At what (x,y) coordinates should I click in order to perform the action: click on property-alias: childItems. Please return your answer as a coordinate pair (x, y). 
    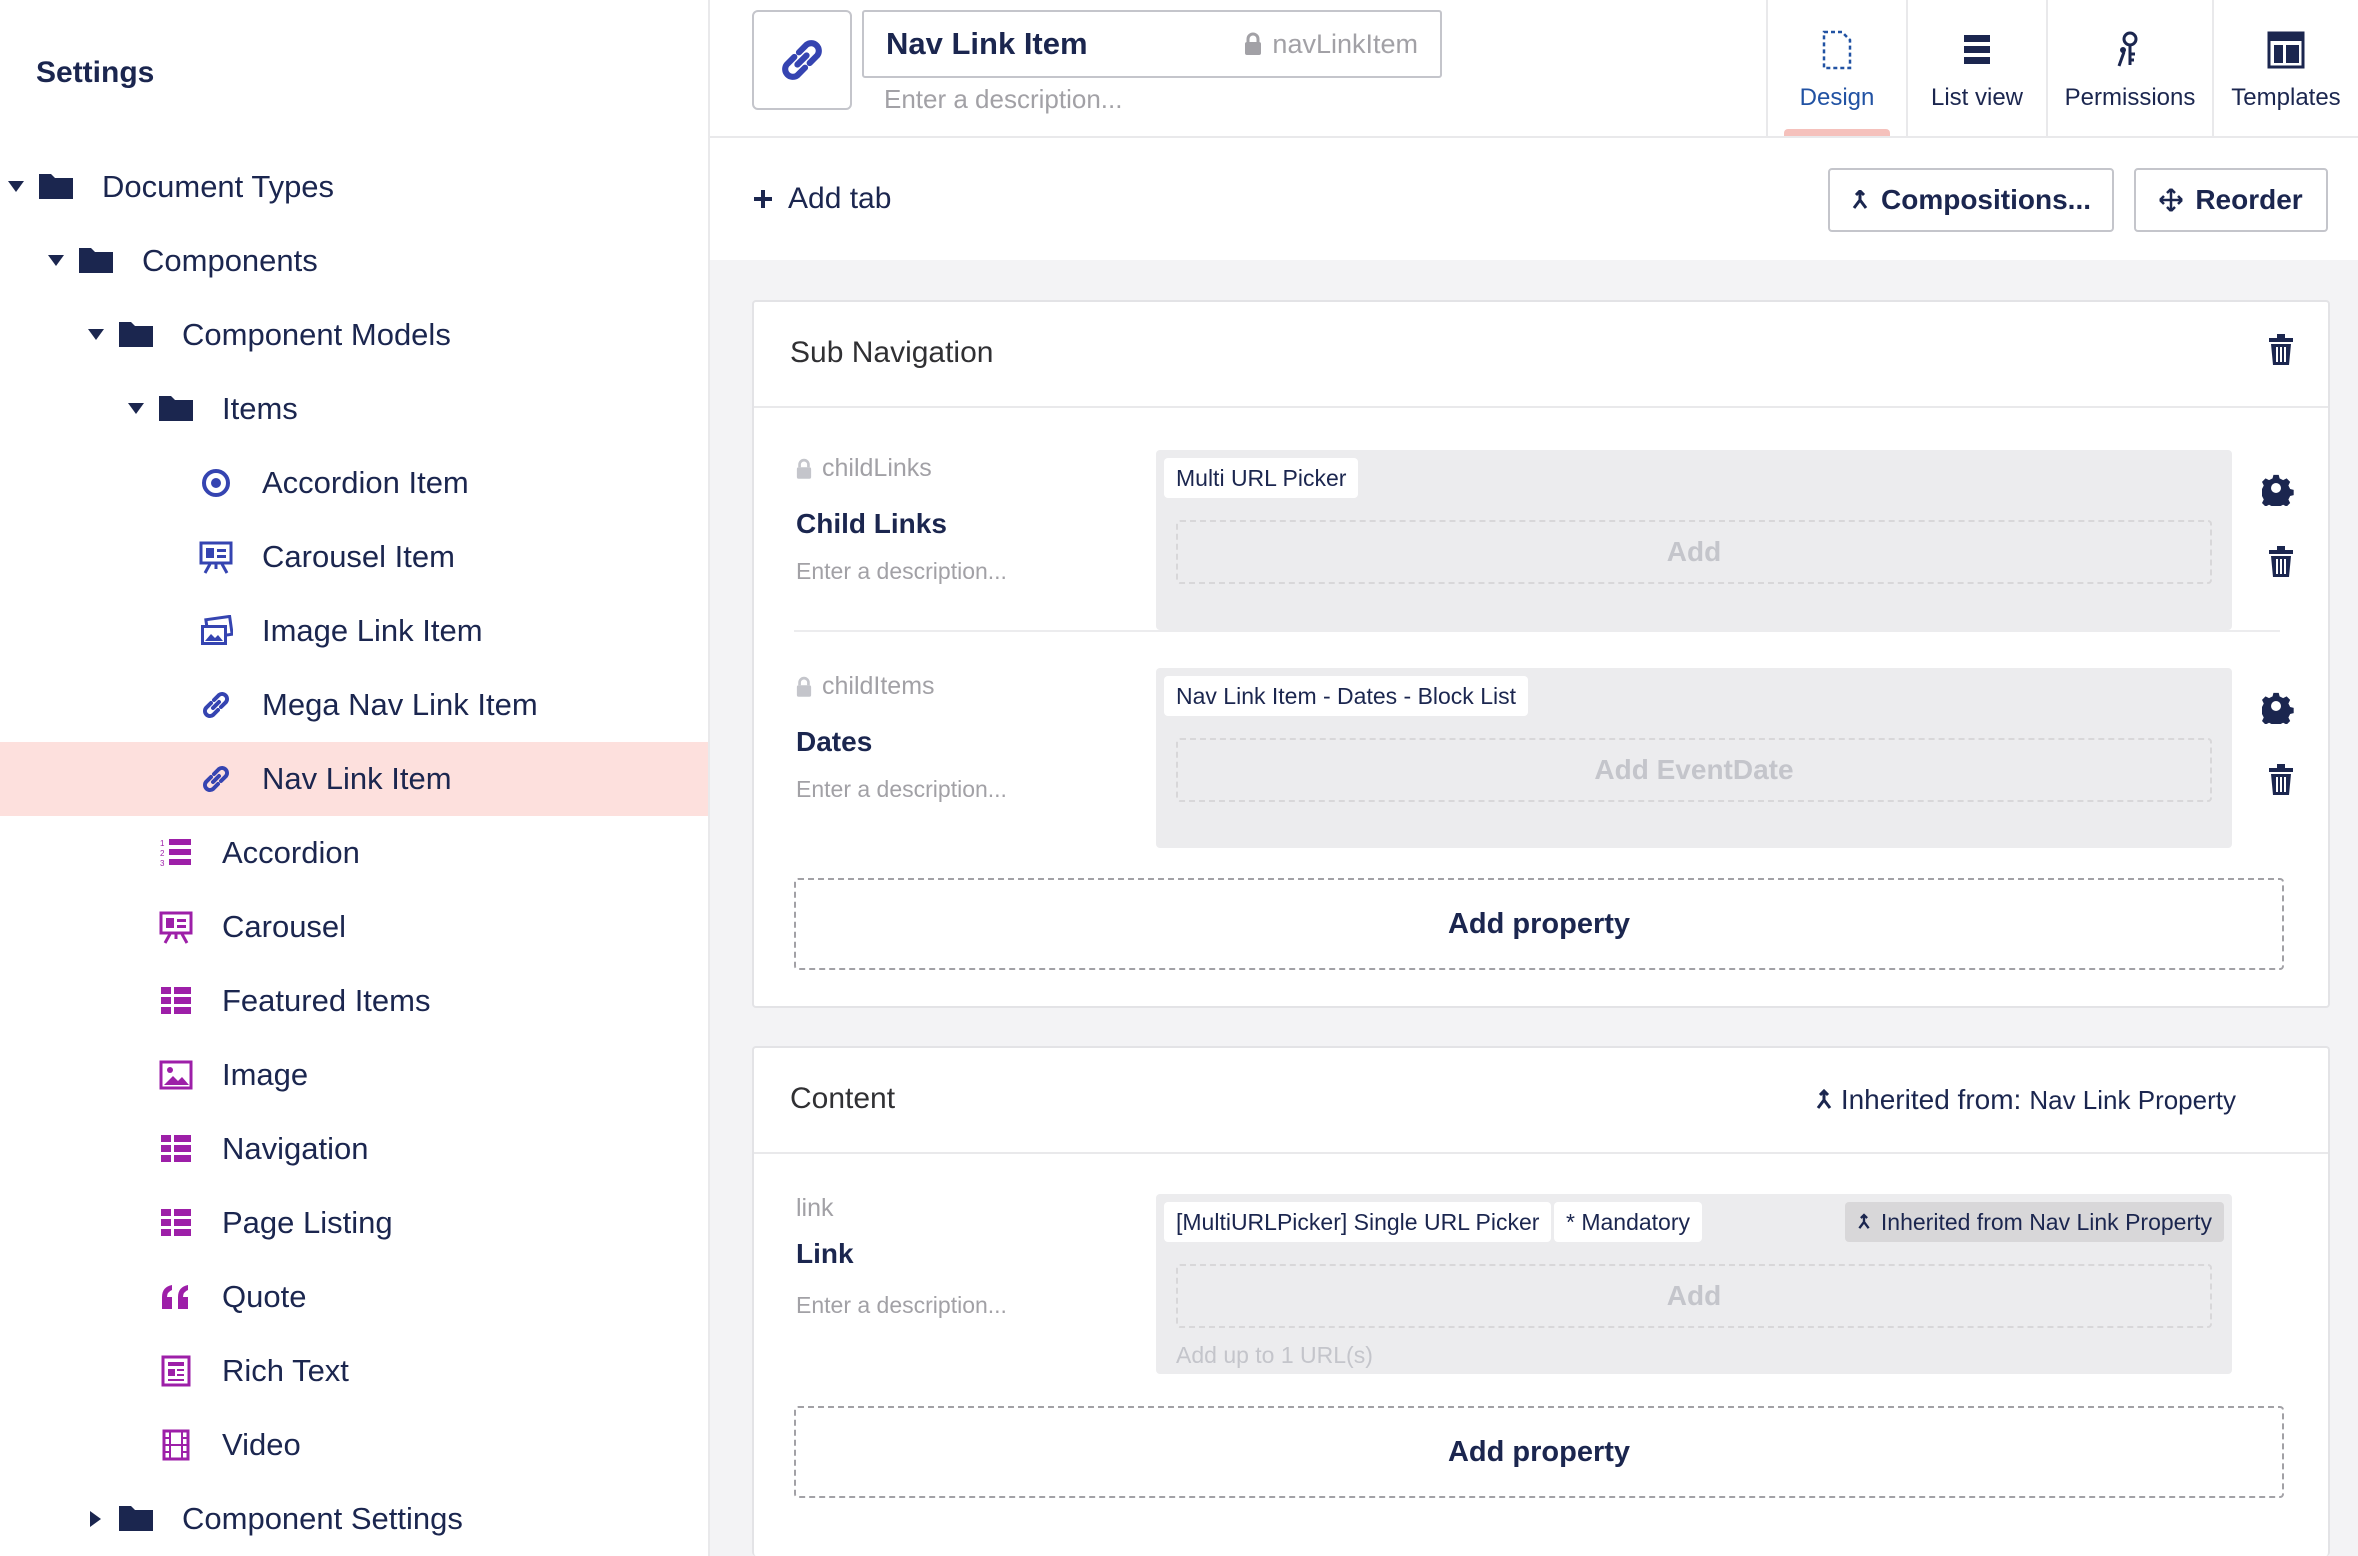
    Looking at the image, I should click on (865, 686).